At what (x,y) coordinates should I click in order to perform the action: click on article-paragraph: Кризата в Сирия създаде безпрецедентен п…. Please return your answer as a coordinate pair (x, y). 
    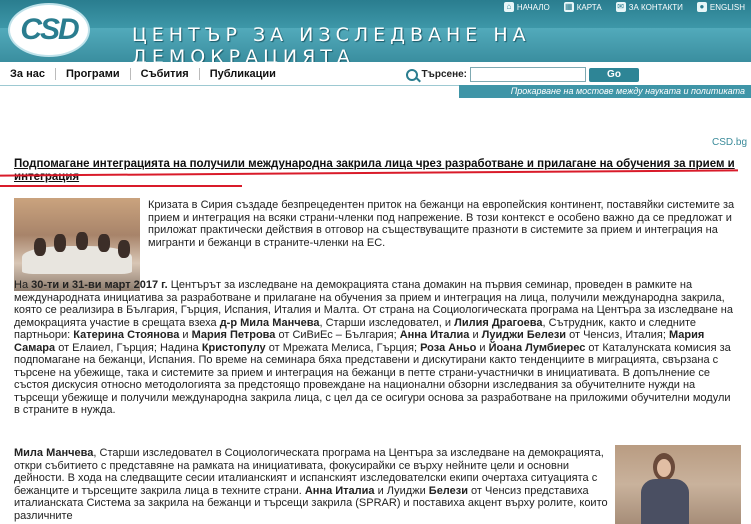
    Looking at the image, I should click on (441, 224).